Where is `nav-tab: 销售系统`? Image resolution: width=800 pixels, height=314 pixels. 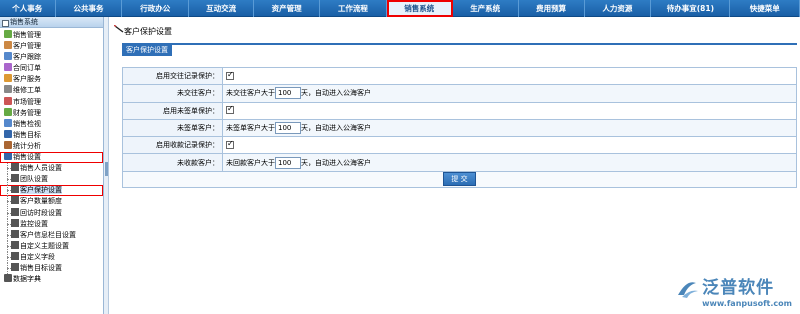
nav-tab: 销售系统 is located at coordinates (419, 8).